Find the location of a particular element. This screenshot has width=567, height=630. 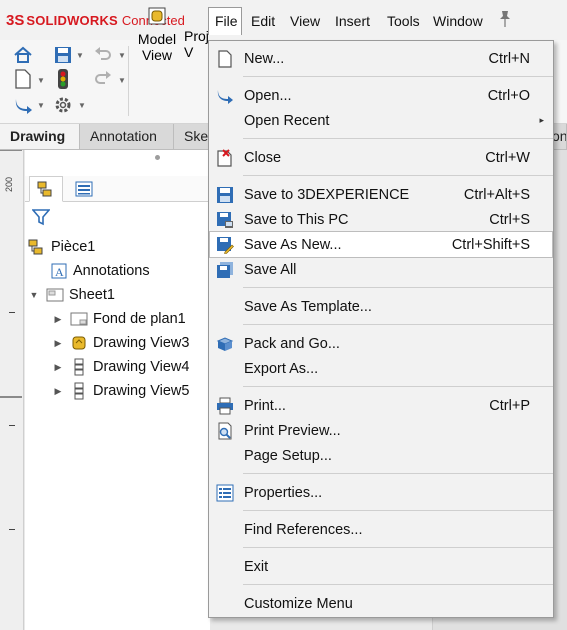

menu-item-exit: Exit is located at coordinates (381, 566).